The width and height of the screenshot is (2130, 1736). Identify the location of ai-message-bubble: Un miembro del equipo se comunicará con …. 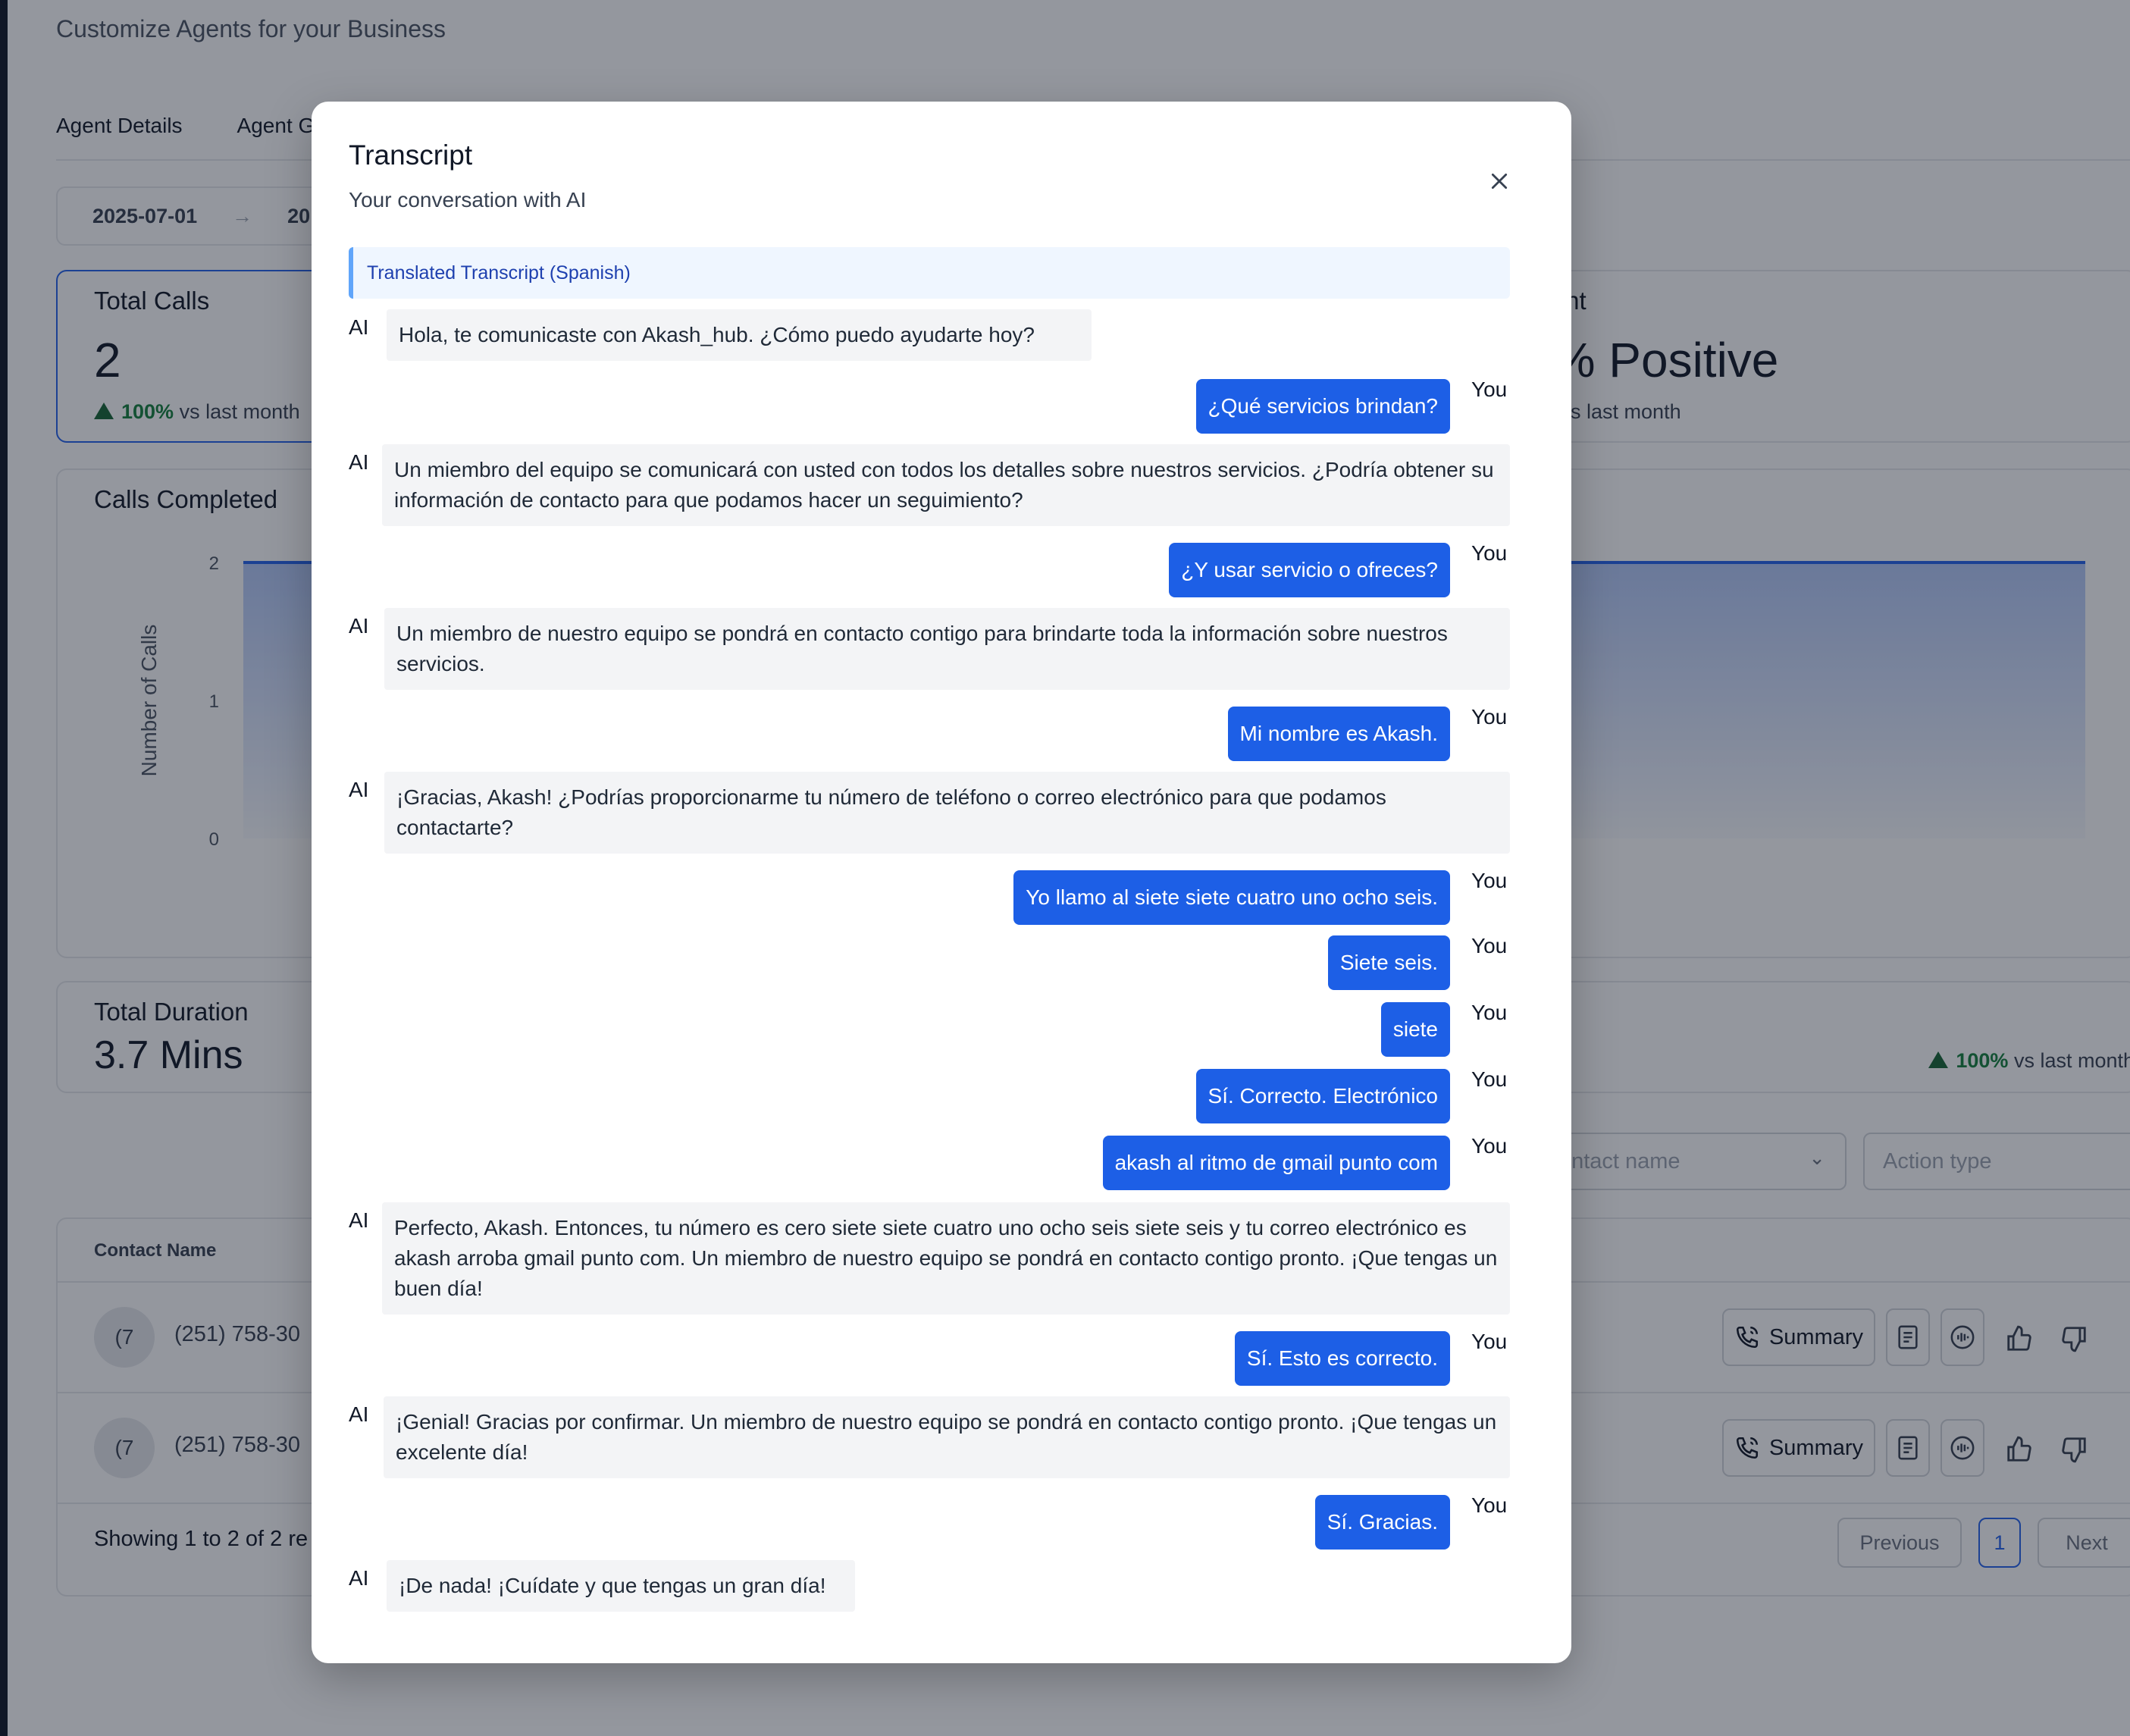
(946, 485).